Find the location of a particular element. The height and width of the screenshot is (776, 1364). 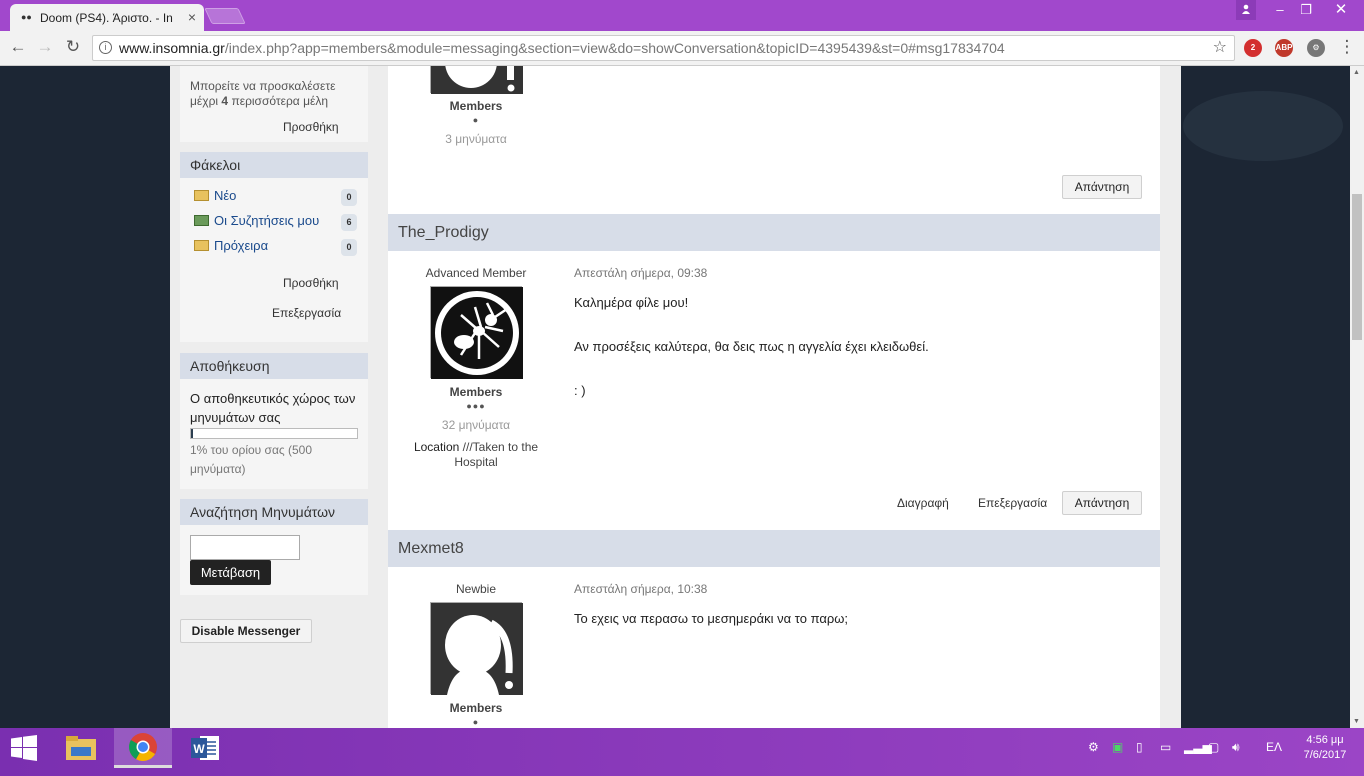

post-author-bar: The_Prodigy is located at coordinates (774, 232).